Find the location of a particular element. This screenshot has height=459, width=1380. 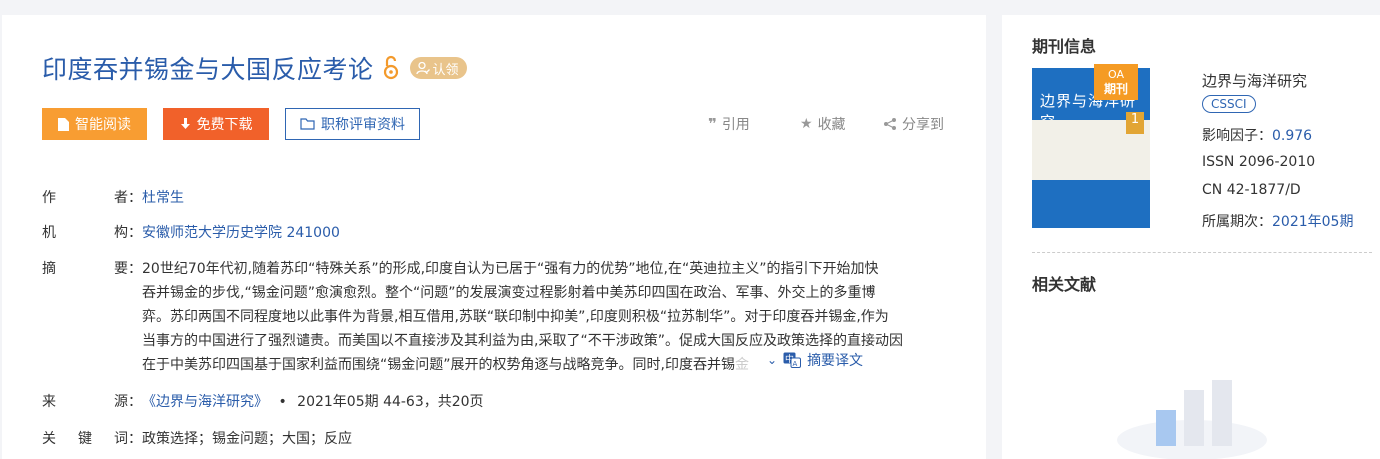

source-journal-link: 《边界与海洋研究》 is located at coordinates (205, 402).